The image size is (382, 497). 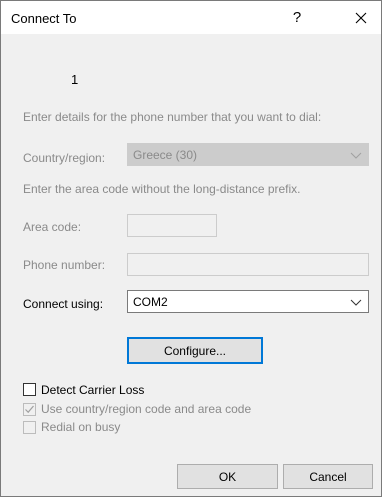 I want to click on phone-number-input, so click(x=248, y=264).